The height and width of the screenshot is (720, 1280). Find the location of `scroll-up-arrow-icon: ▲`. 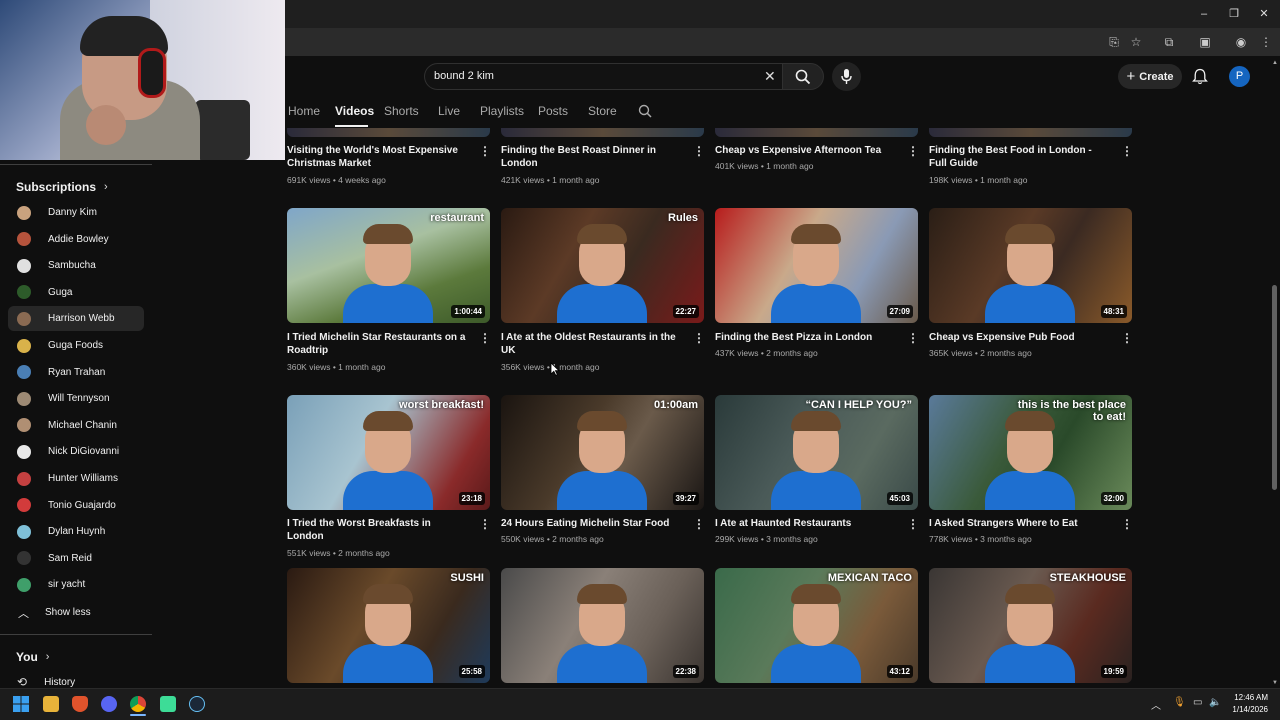

scroll-up-arrow-icon: ▲ is located at coordinates (1275, 63).